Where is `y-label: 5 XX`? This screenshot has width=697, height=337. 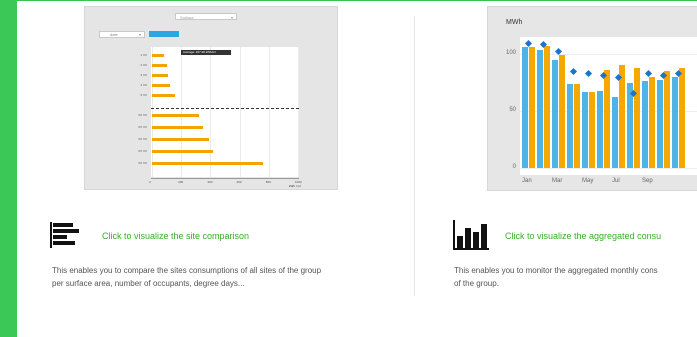 y-label: 5 XX is located at coordinates (143, 95).